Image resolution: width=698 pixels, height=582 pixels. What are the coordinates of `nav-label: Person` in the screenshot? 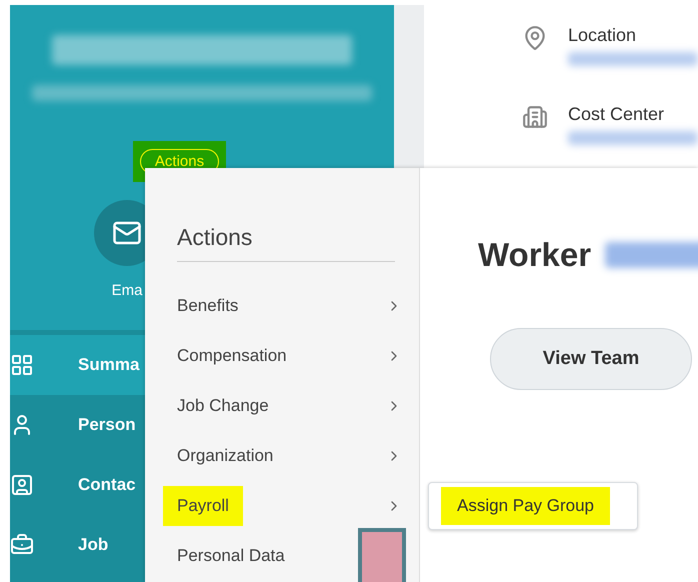 It's located at (107, 425).